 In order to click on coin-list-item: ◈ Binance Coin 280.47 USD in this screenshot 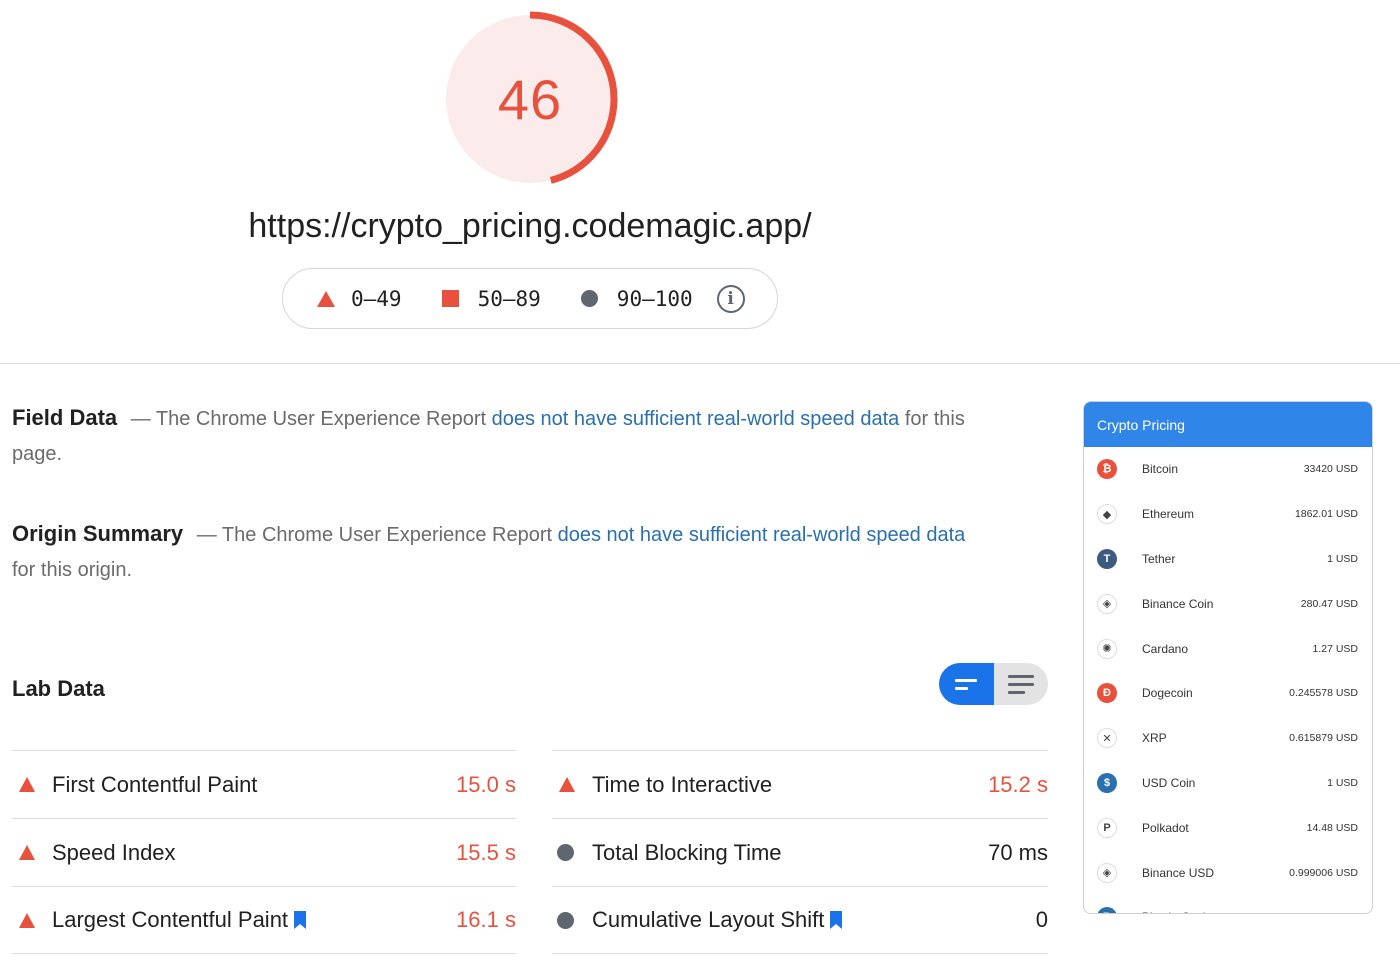, I will do `click(1228, 603)`.